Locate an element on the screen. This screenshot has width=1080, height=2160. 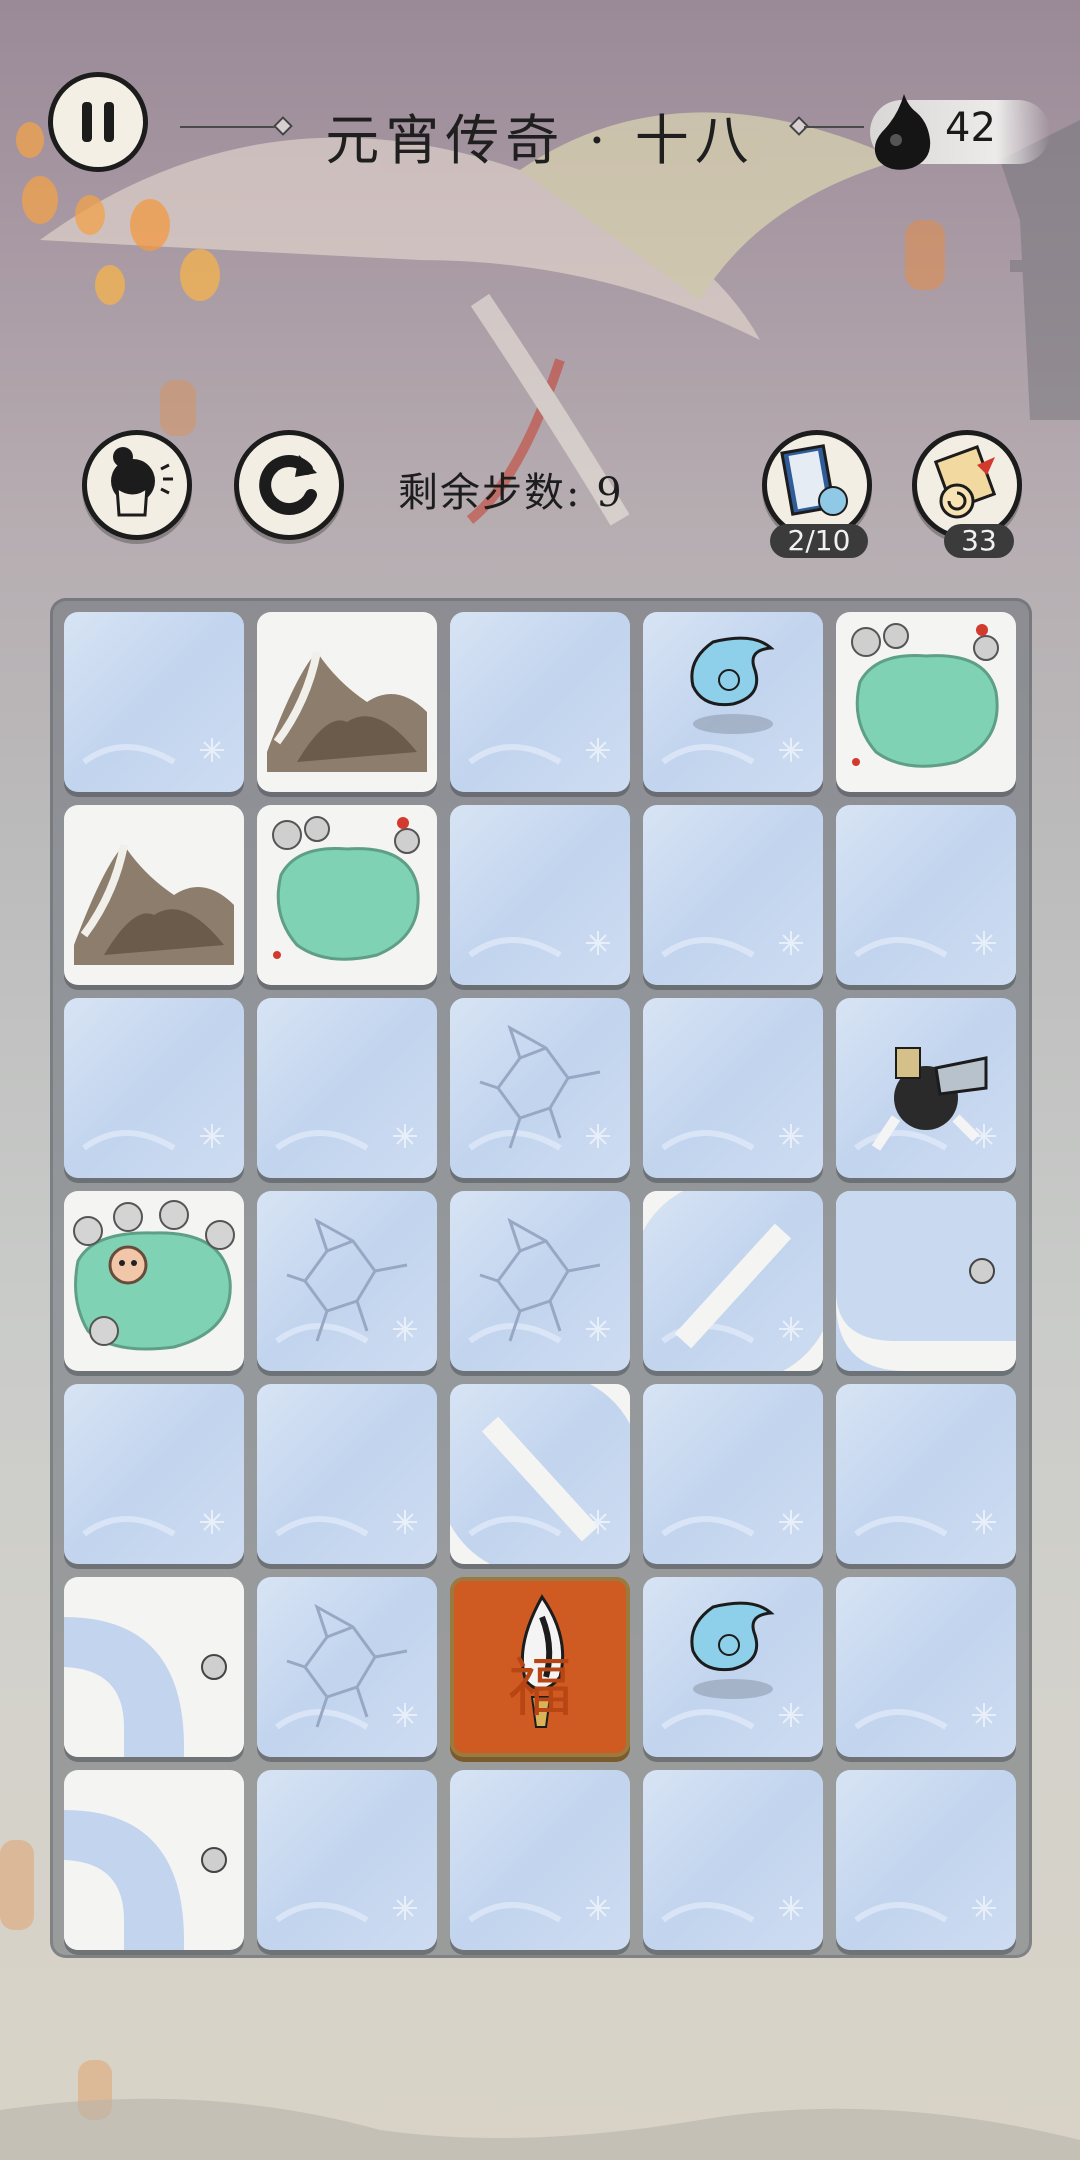
fu-glyph: 福 is located at coordinates (540, 1689).